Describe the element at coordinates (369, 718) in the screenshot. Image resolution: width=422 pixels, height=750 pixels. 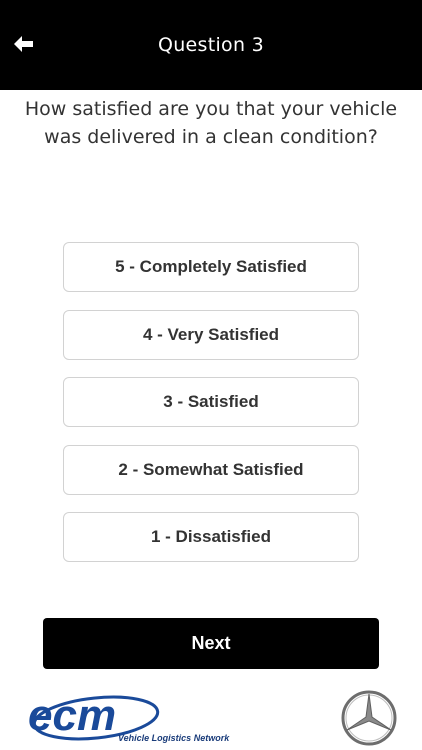
I see `mercedes-benz-star-icon` at that location.